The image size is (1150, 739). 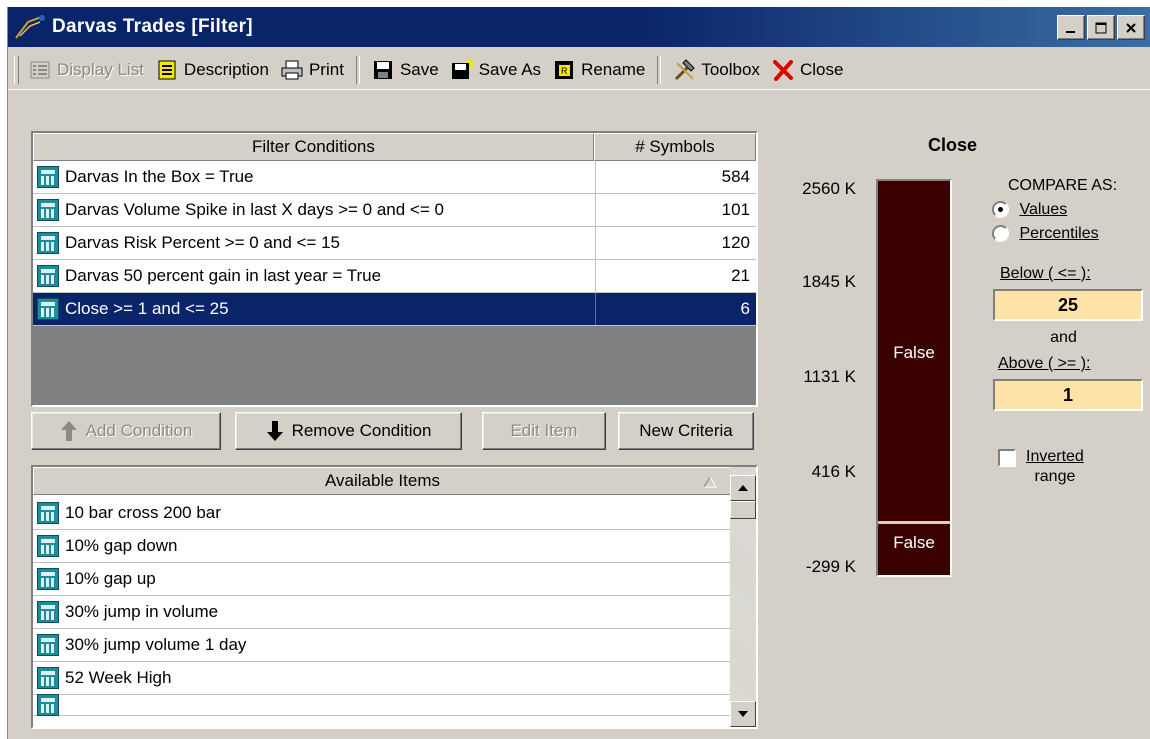 What do you see at coordinates (381, 579) in the screenshot?
I see `list-item: 10% gap up` at bounding box center [381, 579].